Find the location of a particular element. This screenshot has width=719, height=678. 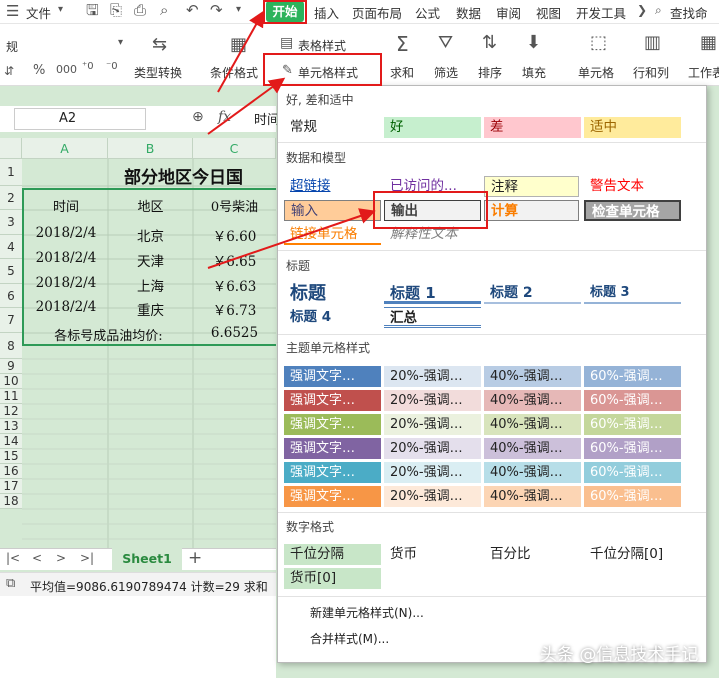

sheet-title-cell: 部分地区今日国 is located at coordinates (193, 175).